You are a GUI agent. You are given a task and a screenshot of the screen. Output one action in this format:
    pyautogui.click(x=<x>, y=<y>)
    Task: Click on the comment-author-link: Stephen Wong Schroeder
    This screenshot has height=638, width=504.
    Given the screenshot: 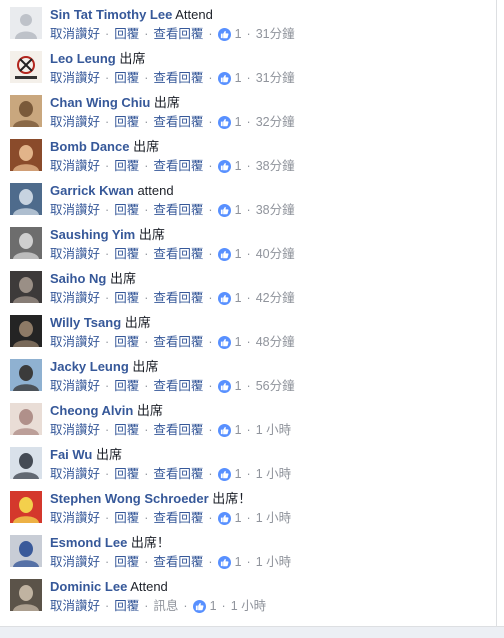 What is the action you would take?
    pyautogui.click(x=129, y=498)
    